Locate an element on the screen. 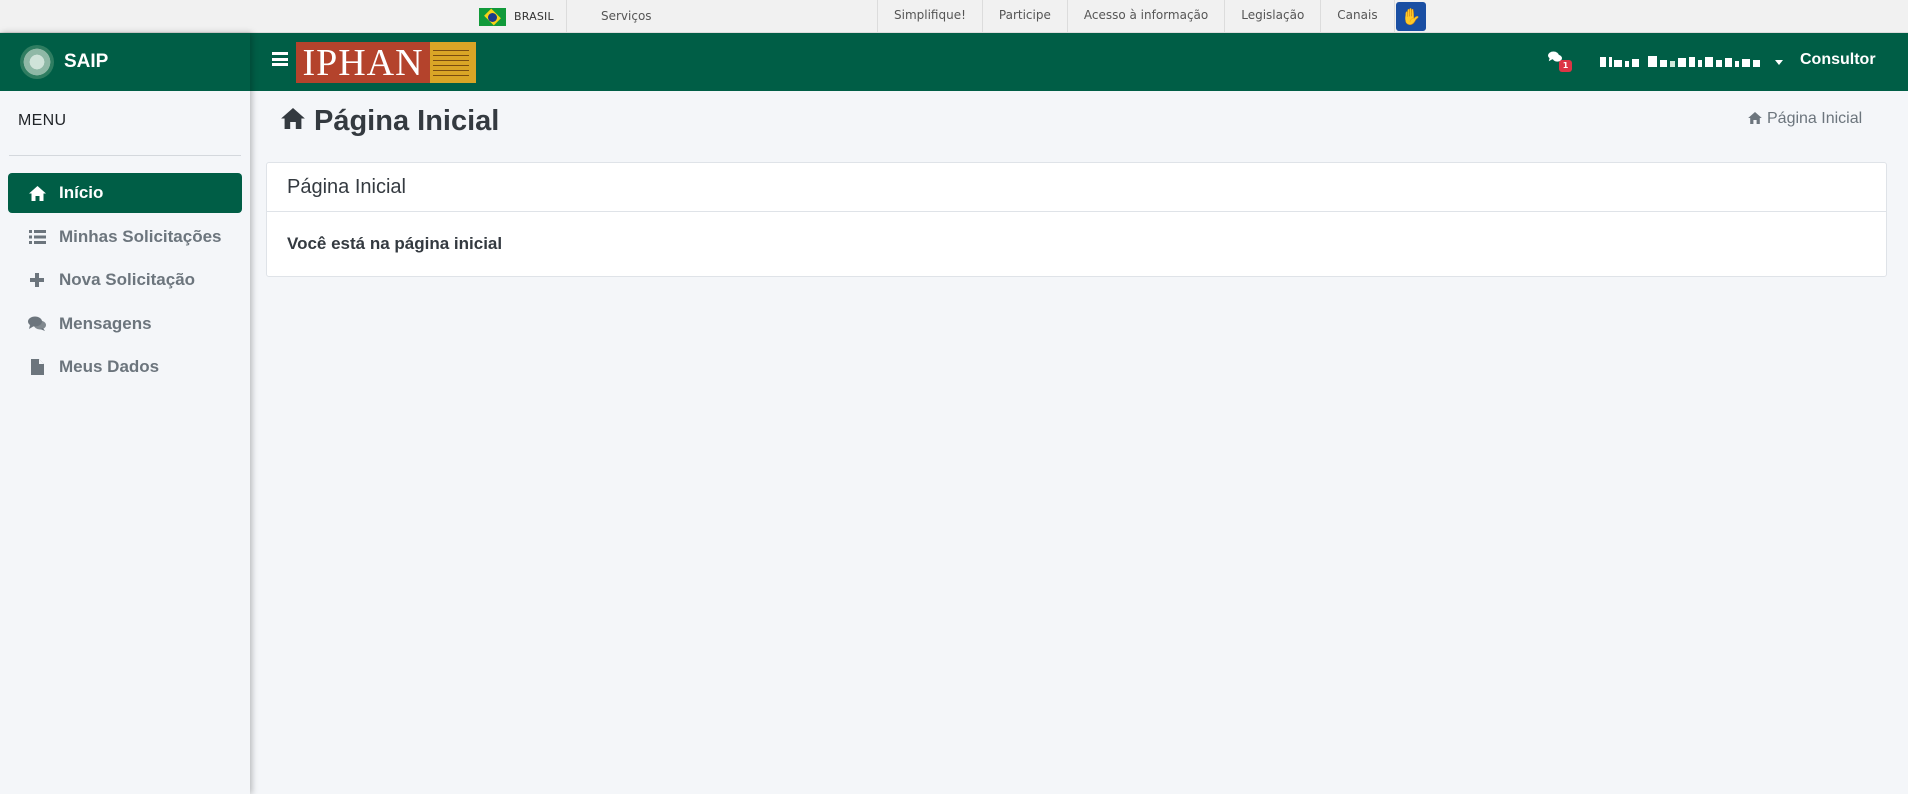 This screenshot has height=794, width=1908. sidebar-item-mensagens: Mensagens is located at coordinates (125, 324).